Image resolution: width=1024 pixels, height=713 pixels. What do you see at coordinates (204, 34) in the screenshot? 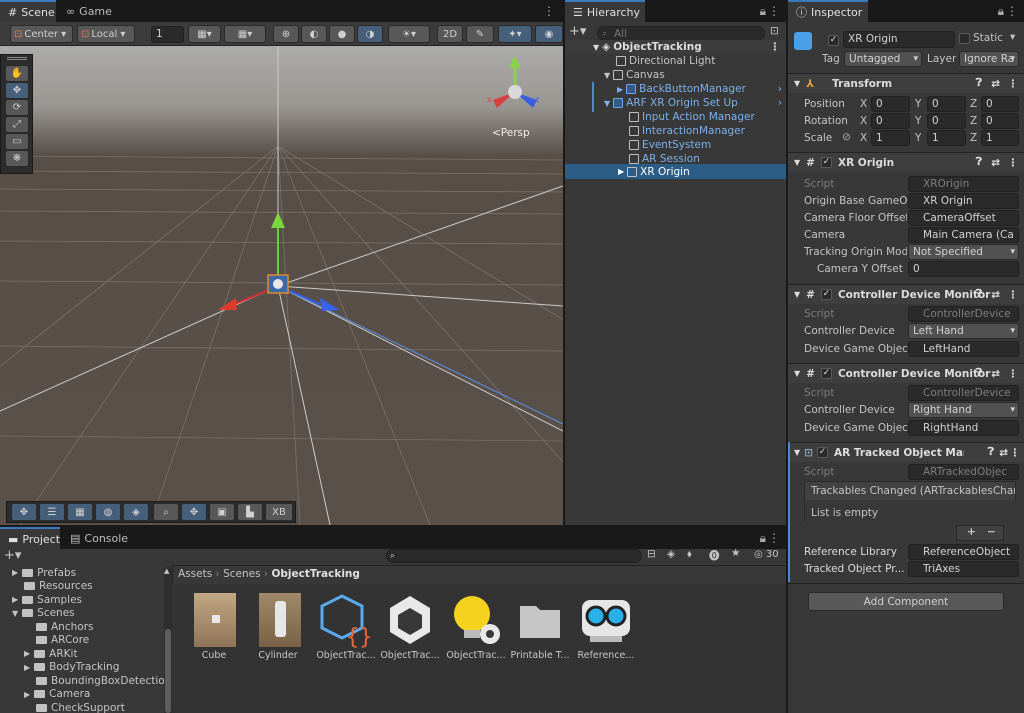
I see `grid-snap-button: ▦▾` at bounding box center [204, 34].